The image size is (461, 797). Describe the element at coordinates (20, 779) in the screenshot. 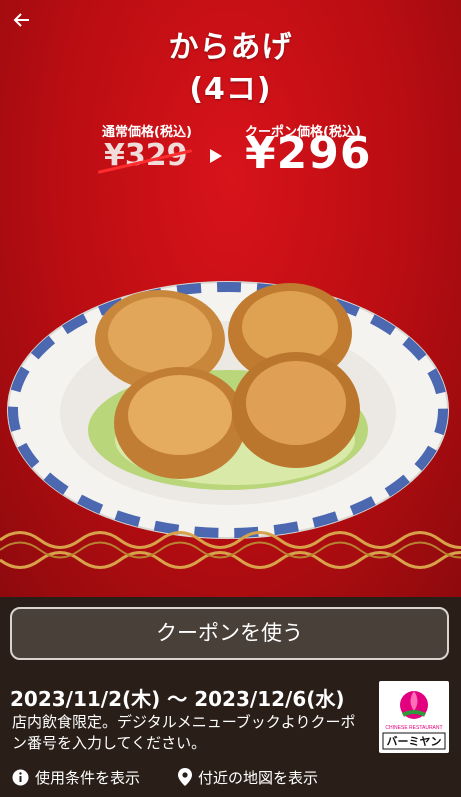

I see `info-icon` at that location.